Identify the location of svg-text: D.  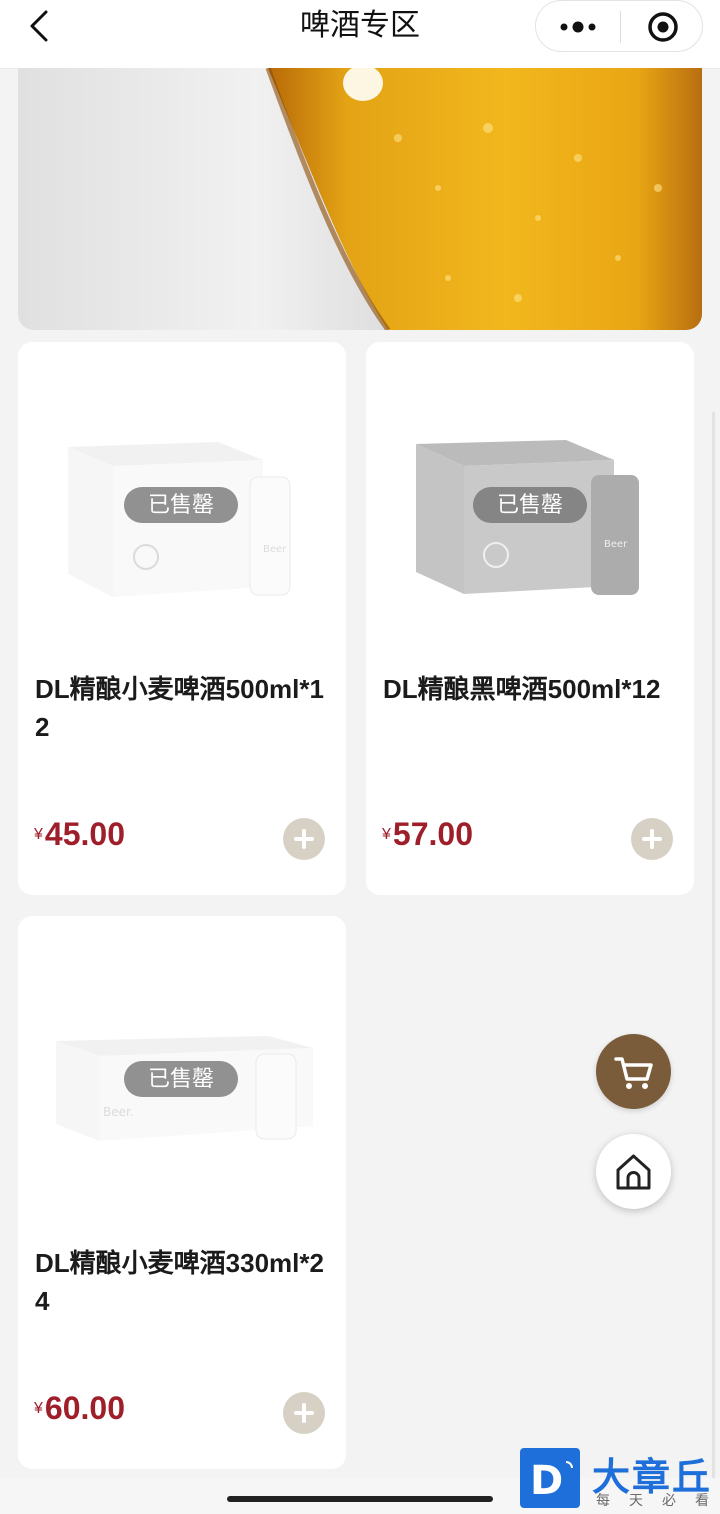
(546, 1481).